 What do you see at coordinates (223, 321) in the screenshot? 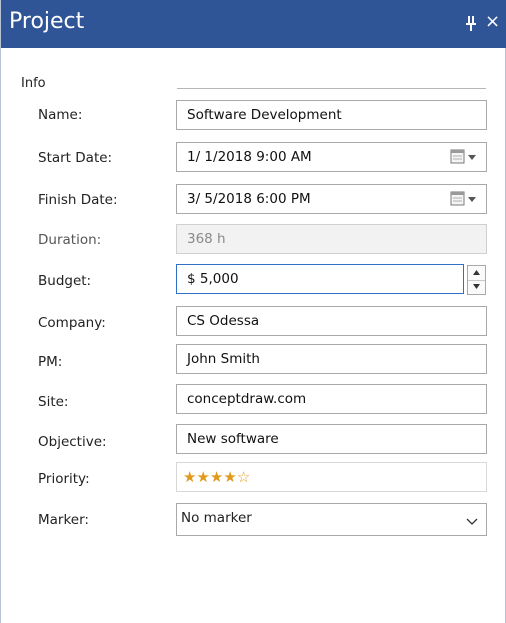
I see `company-value: CS Odessa` at bounding box center [223, 321].